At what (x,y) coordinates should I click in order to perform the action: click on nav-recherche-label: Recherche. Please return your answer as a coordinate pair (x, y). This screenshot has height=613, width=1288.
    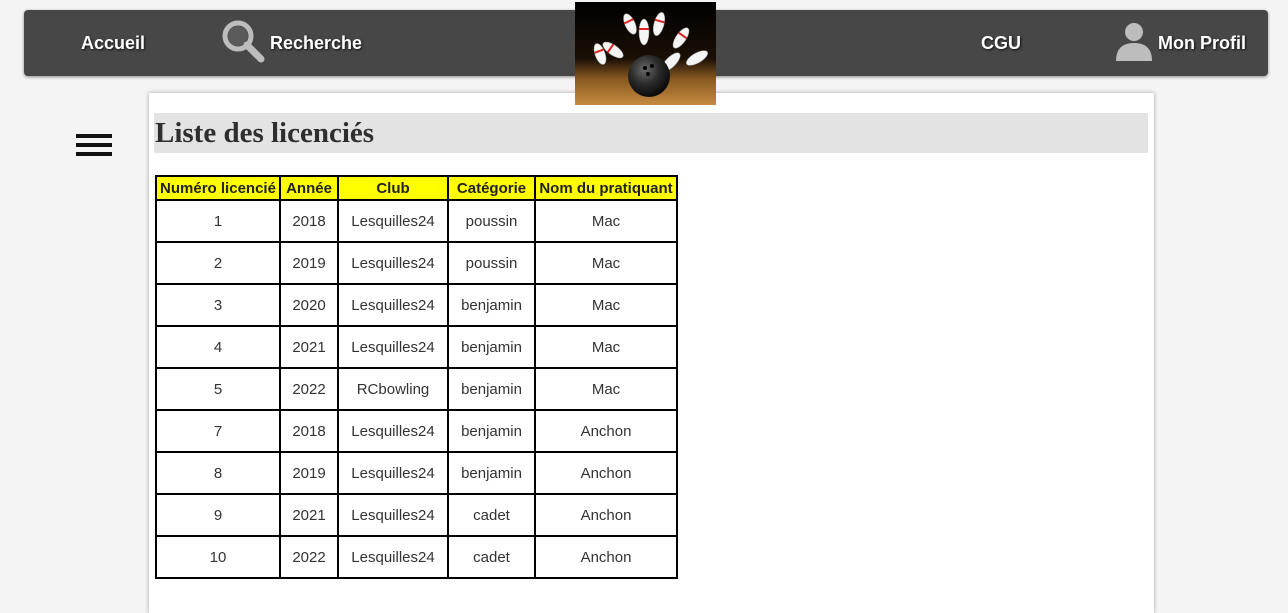
    Looking at the image, I should click on (316, 42).